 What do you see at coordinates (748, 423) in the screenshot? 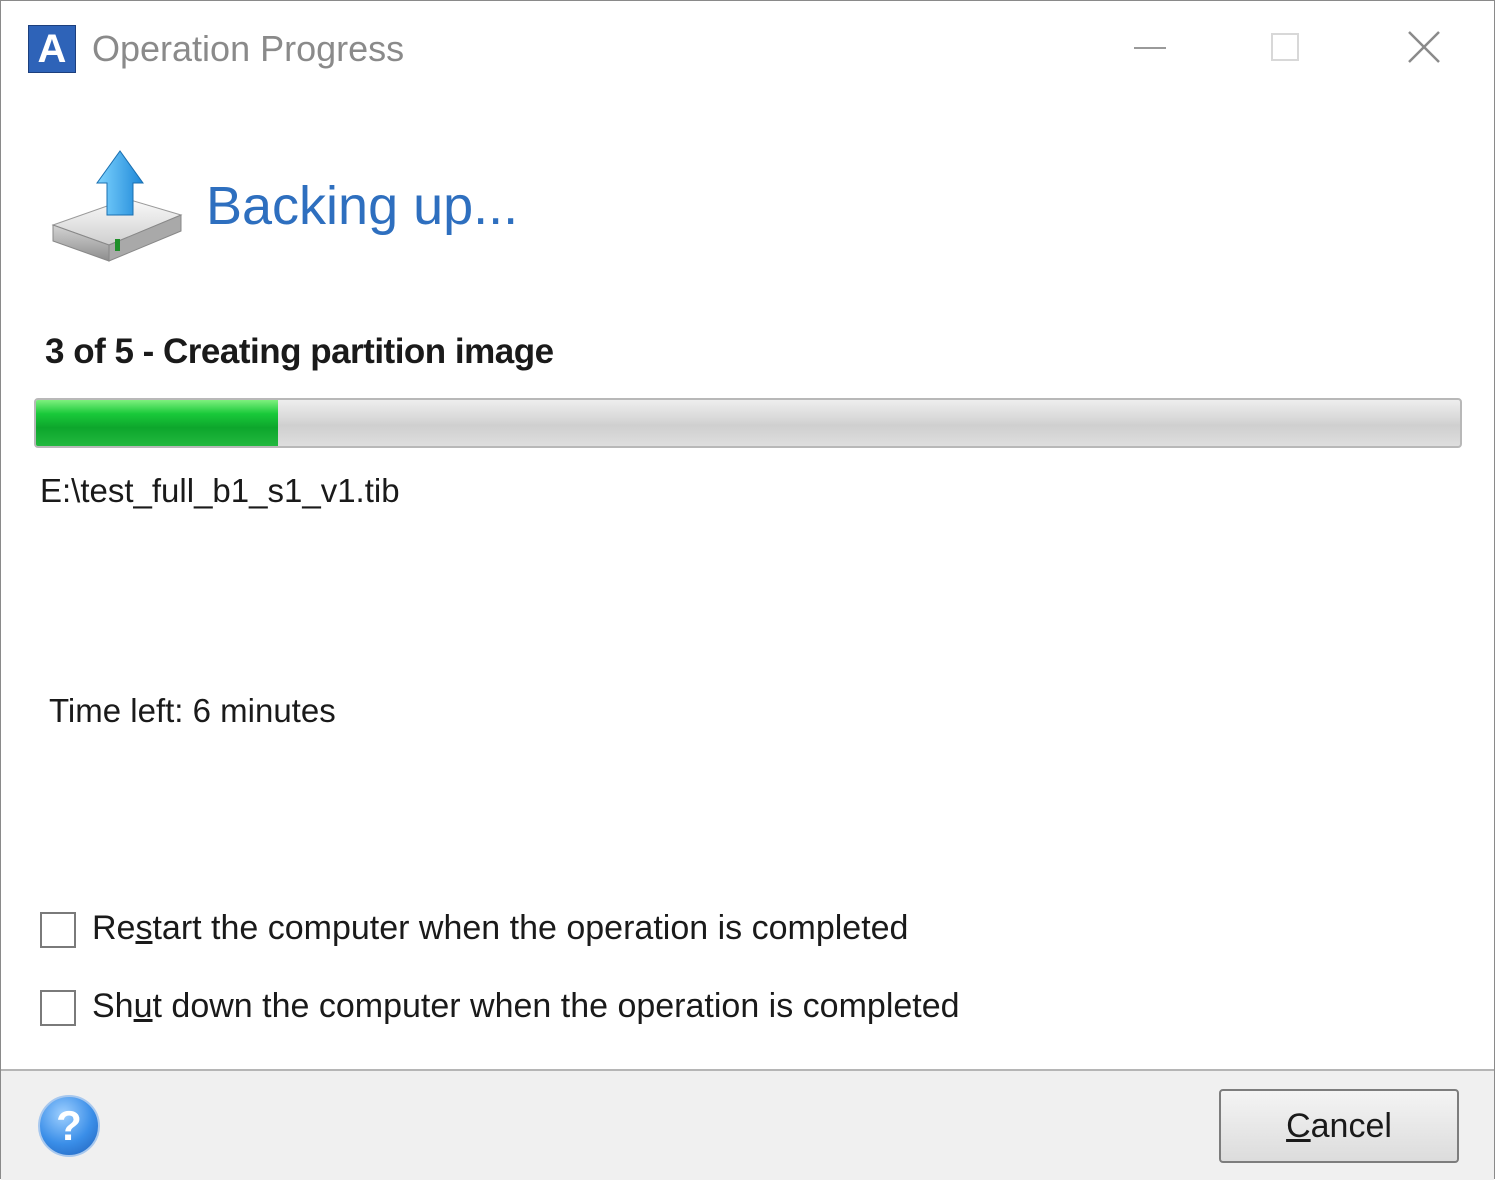
I see `progress-bar` at bounding box center [748, 423].